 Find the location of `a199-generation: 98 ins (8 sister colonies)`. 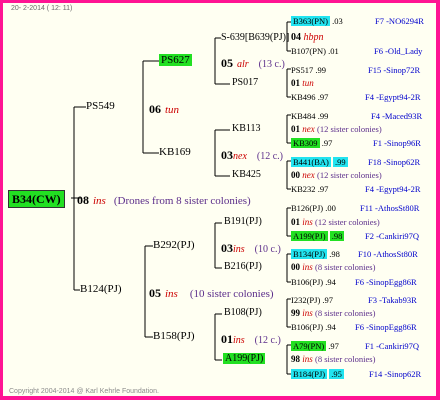

a199-generation: 98 ins (8 sister colonies) is located at coordinates (333, 359).